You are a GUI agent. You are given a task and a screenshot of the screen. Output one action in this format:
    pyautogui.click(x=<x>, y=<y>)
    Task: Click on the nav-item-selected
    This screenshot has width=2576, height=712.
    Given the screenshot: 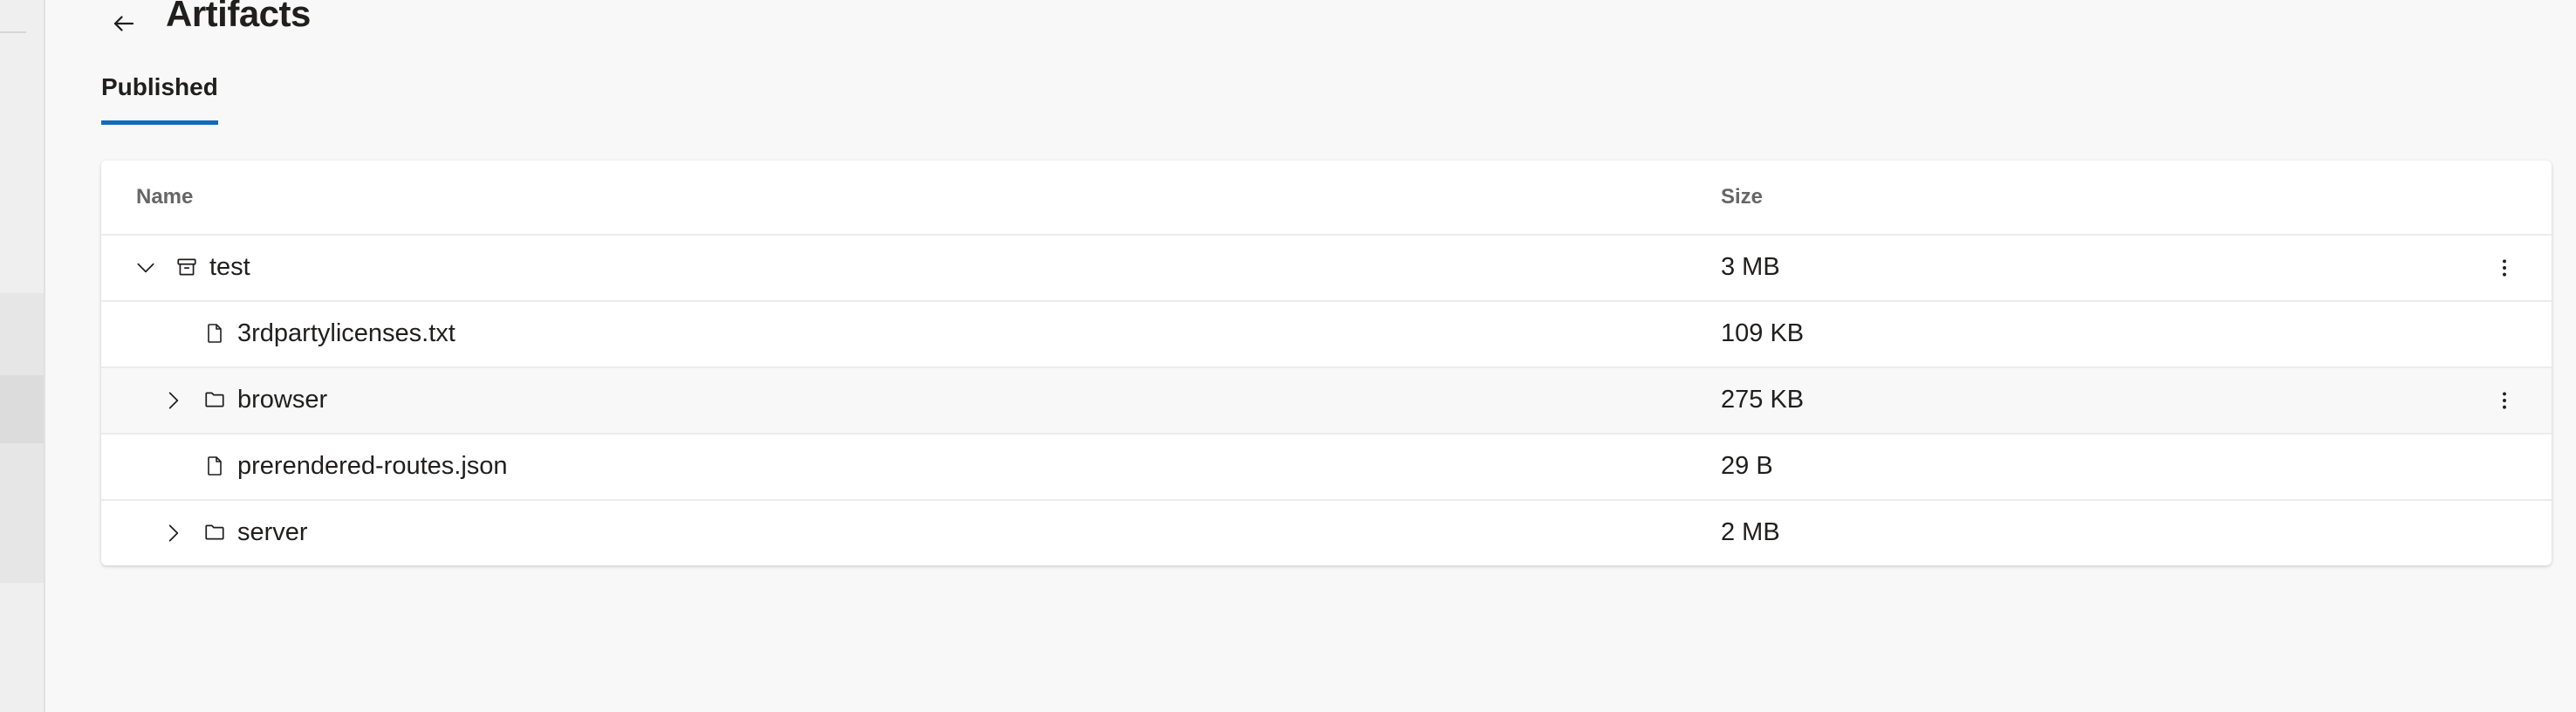 What is the action you would take?
    pyautogui.click(x=22, y=409)
    